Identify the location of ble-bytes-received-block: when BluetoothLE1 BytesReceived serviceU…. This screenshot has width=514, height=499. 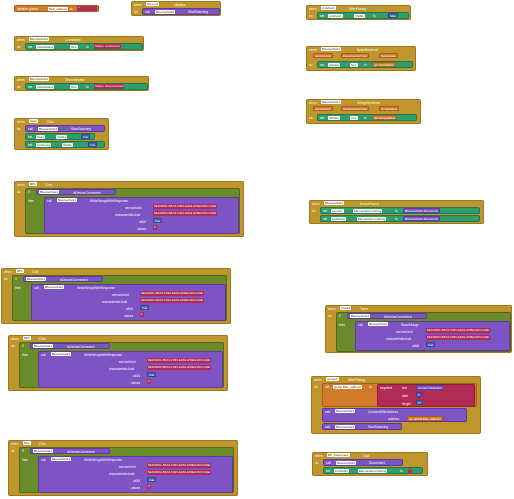
(361, 58).